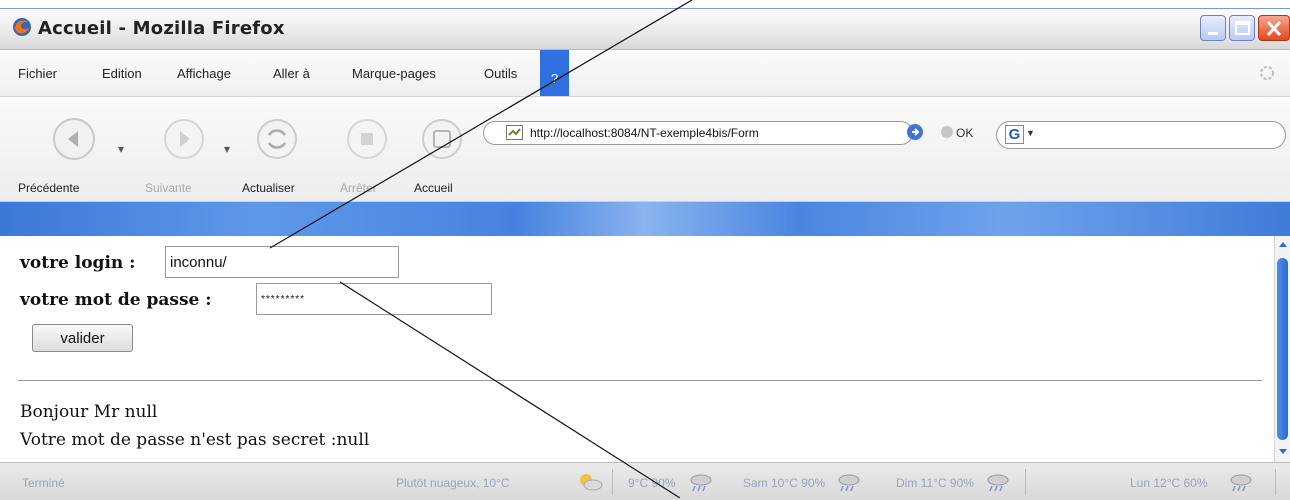  What do you see at coordinates (48, 188) in the screenshot?
I see `back-label: Précédente` at bounding box center [48, 188].